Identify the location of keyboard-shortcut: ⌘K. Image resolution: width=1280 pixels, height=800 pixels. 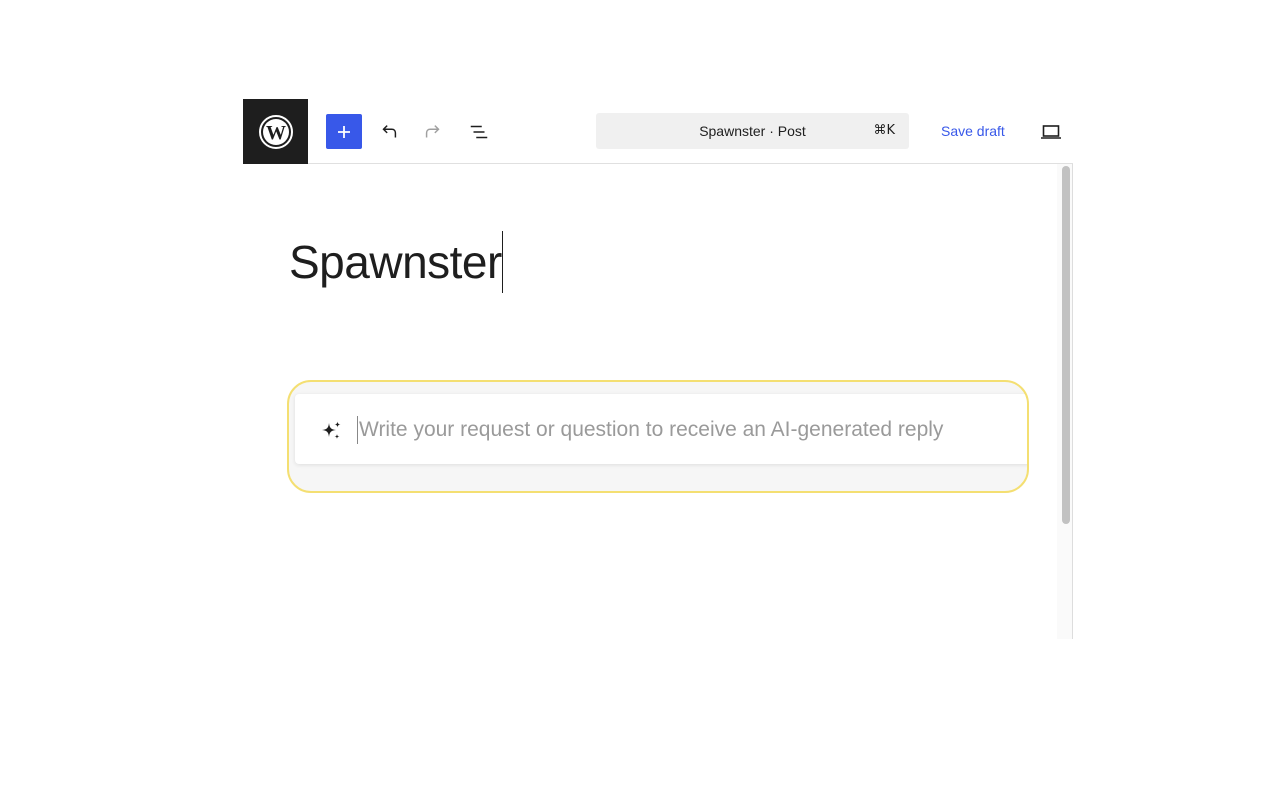
(884, 130).